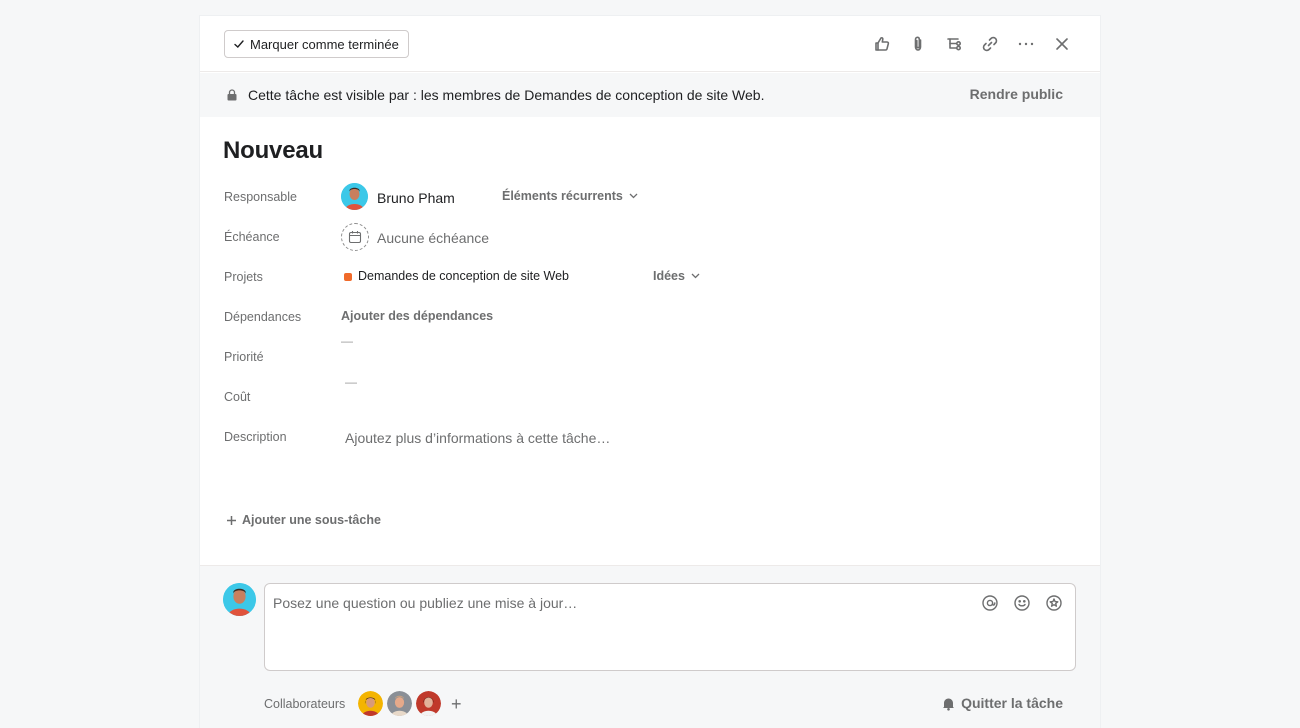 This screenshot has height=728, width=1300. I want to click on thumbs-up-icon, so click(882, 44).